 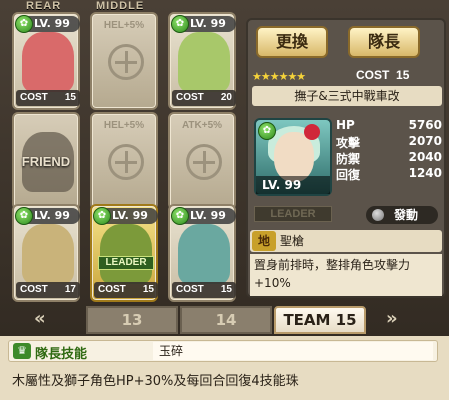 What do you see at coordinates (54, 319) in the screenshot?
I see `prev-team-arrow-icon: «` at bounding box center [54, 319].